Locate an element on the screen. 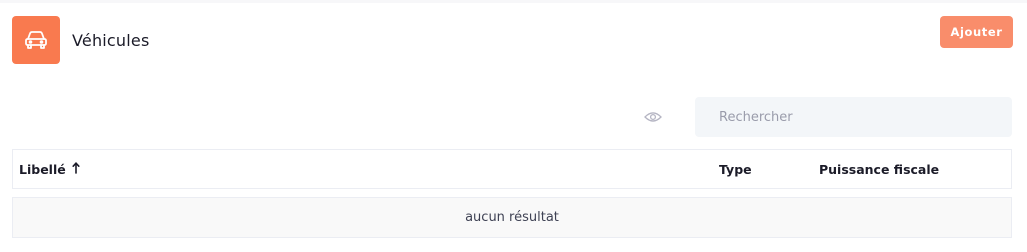  column-header-label: Libellé is located at coordinates (42, 169).